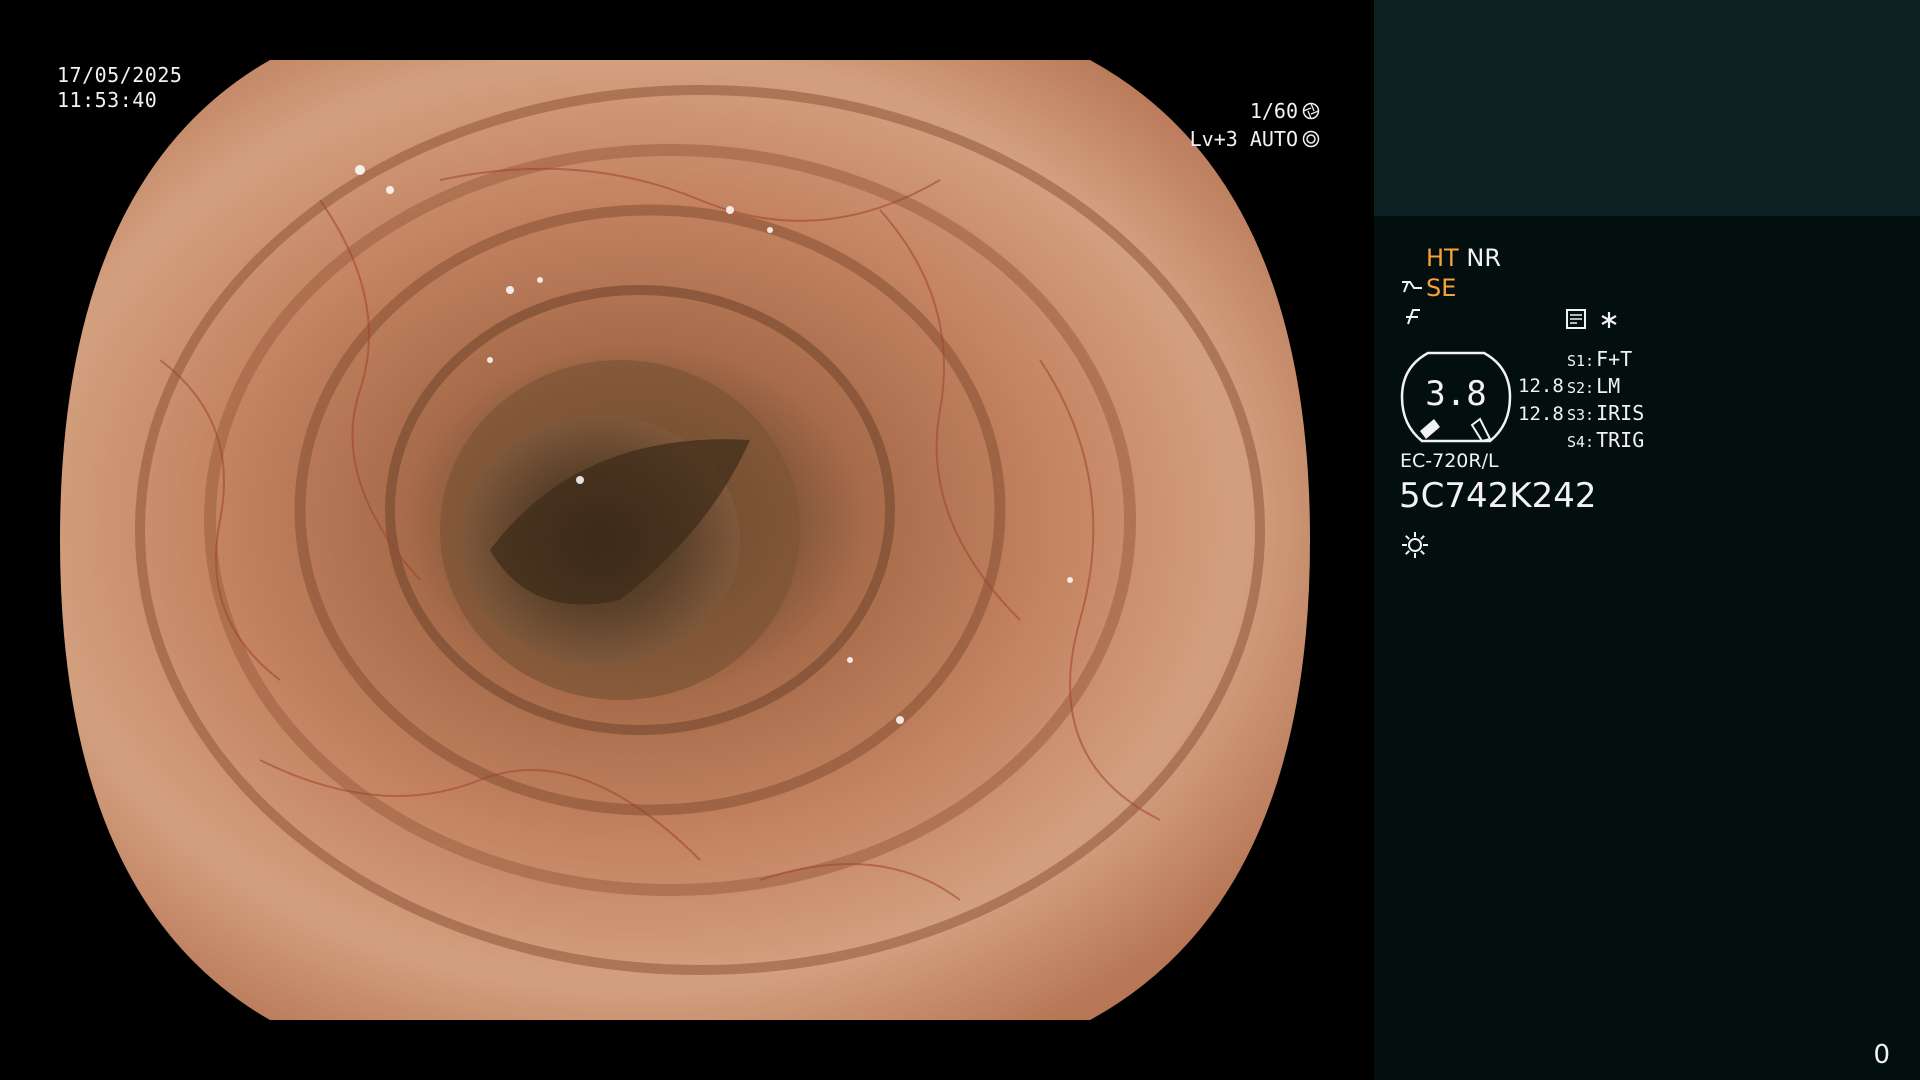  What do you see at coordinates (1620, 440) in the screenshot?
I see `switch-value: TRIG` at bounding box center [1620, 440].